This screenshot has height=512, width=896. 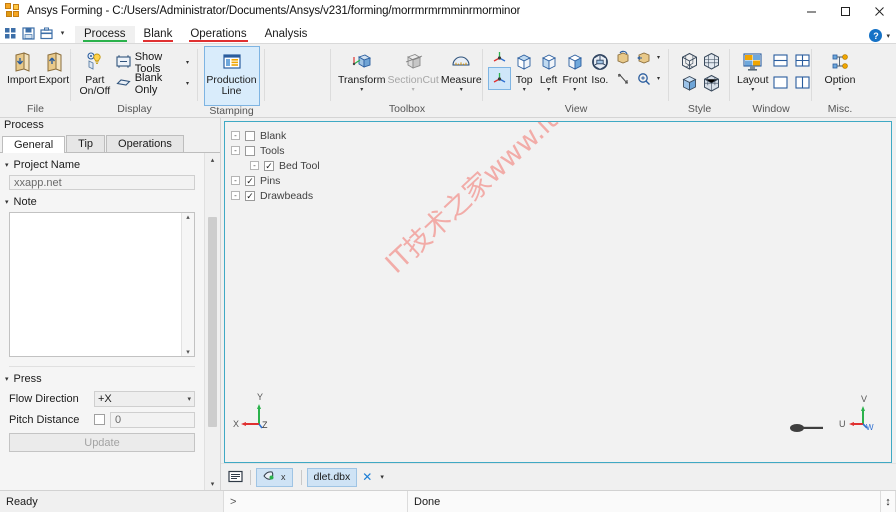 I want to click on tree-node-bed-tool: - ✓ Bed Tool, so click(x=561, y=165).